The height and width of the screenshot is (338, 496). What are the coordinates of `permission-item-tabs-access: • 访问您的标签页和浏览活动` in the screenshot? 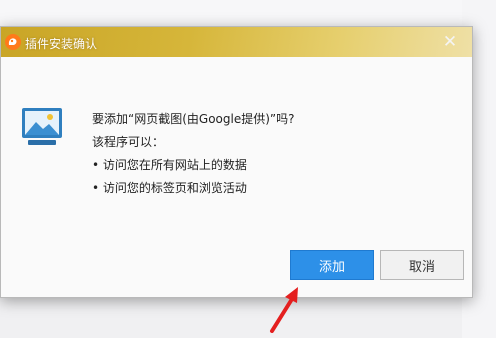 It's located at (169, 188).